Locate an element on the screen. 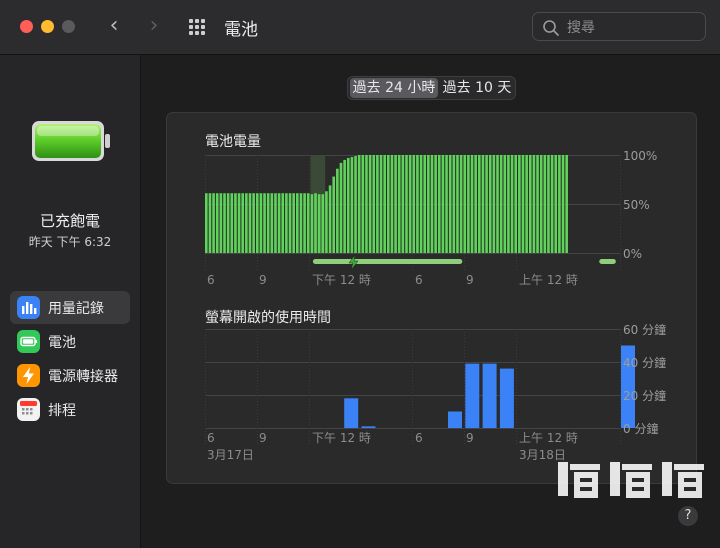 This screenshot has width=720, height=548. search-input is located at coordinates (632, 27).